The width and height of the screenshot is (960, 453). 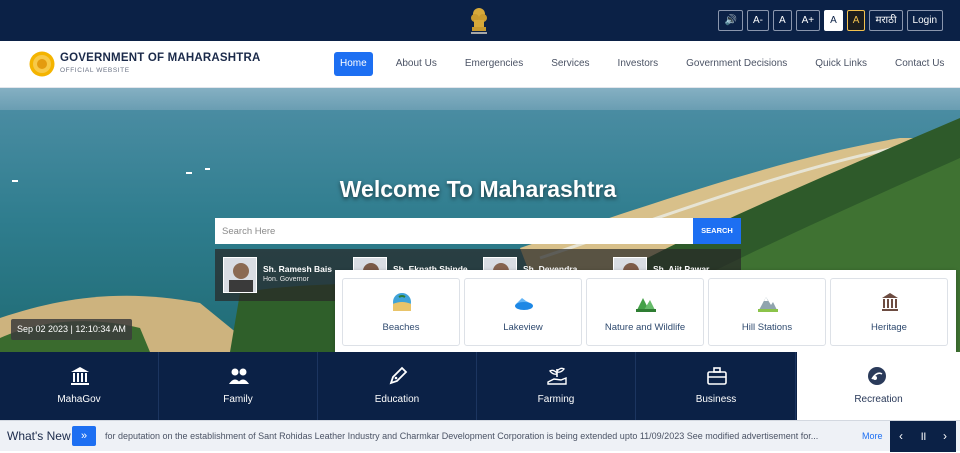 I want to click on briefcase-icon, so click(x=717, y=376).